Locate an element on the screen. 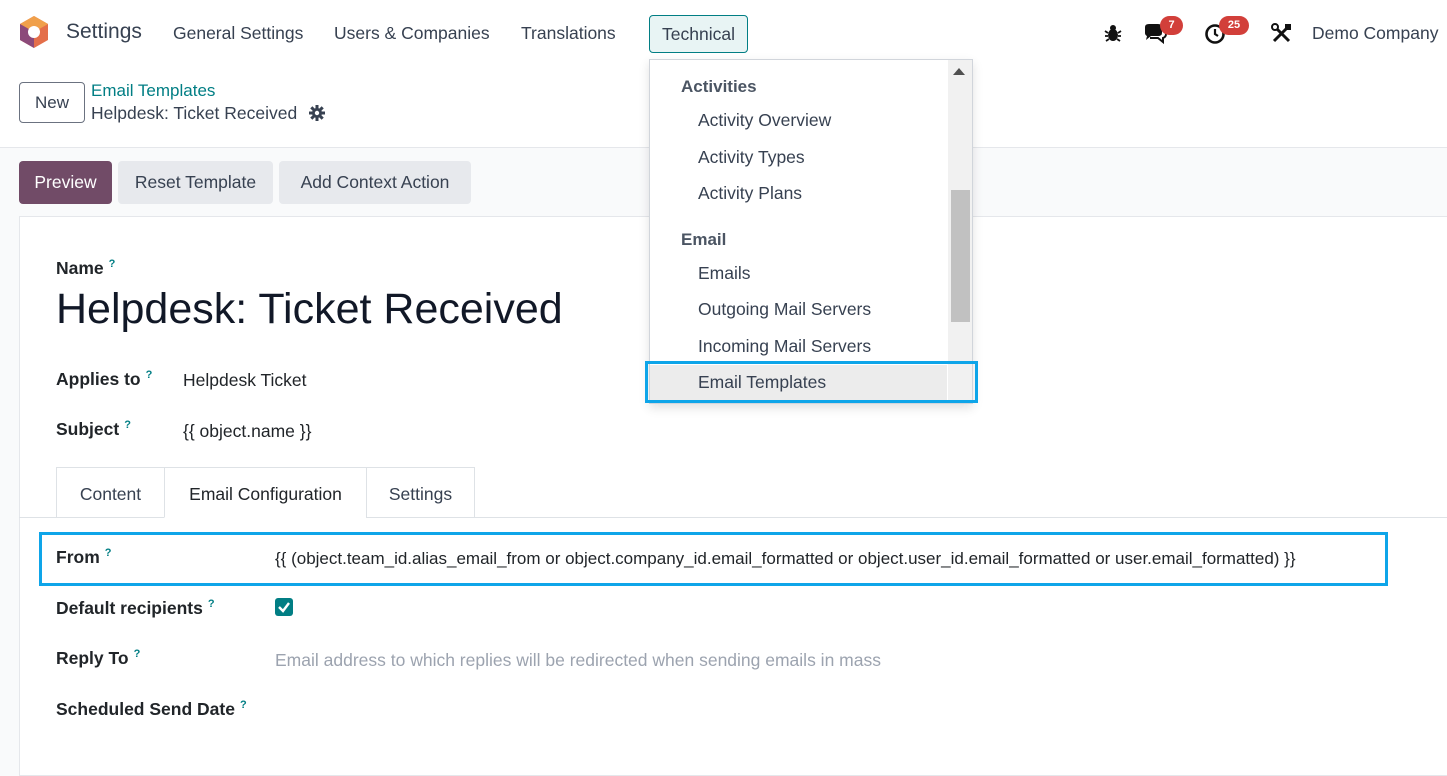 This screenshot has width=1447, height=776. add-context-action-button: Add Context Action is located at coordinates (375, 182).